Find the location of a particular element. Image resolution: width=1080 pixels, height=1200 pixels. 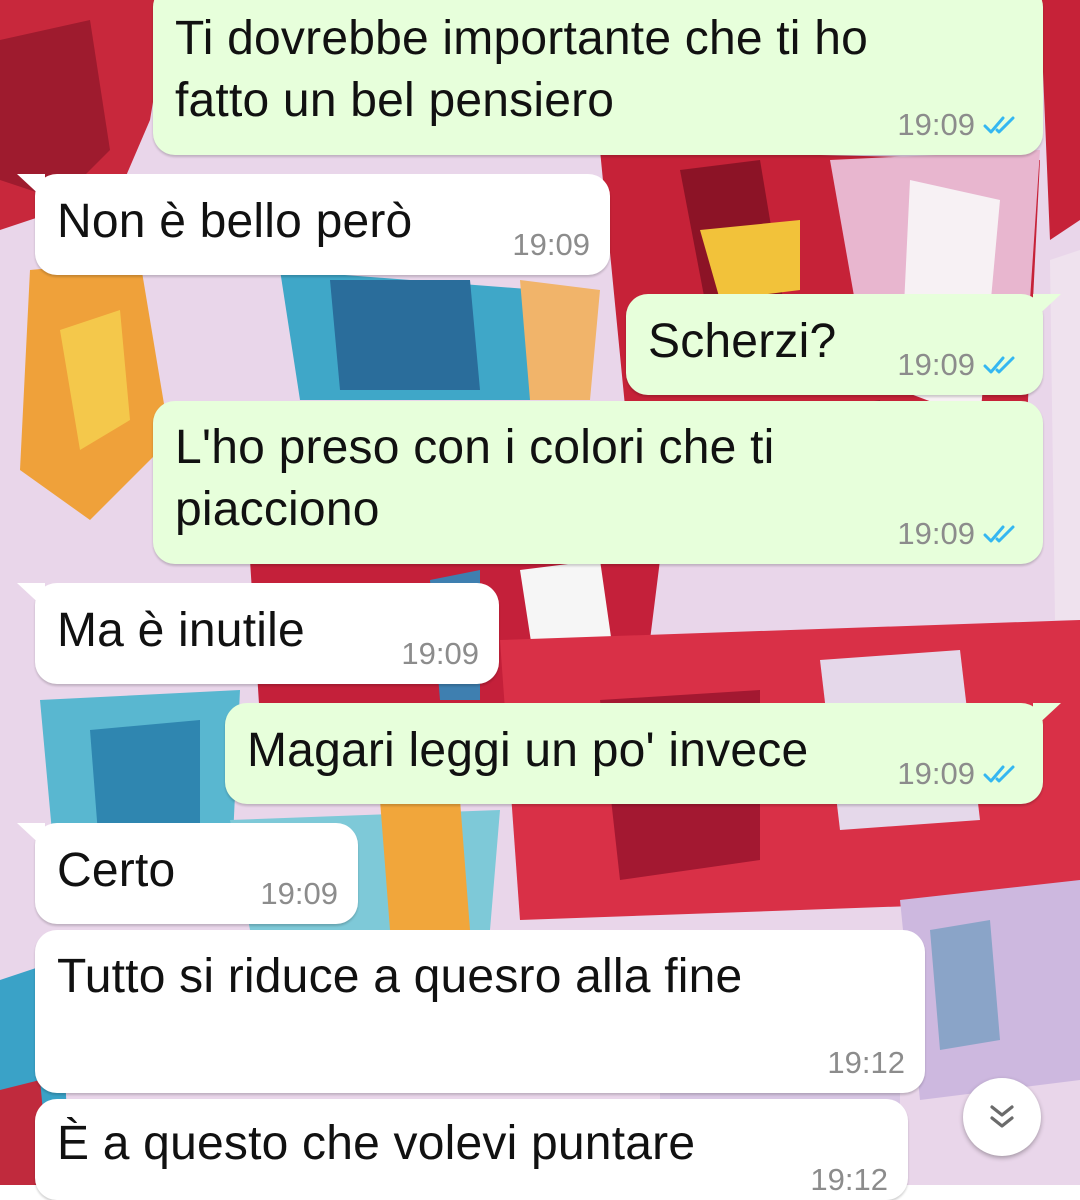

message-text: Ma è inutile is located at coordinates (181, 630).